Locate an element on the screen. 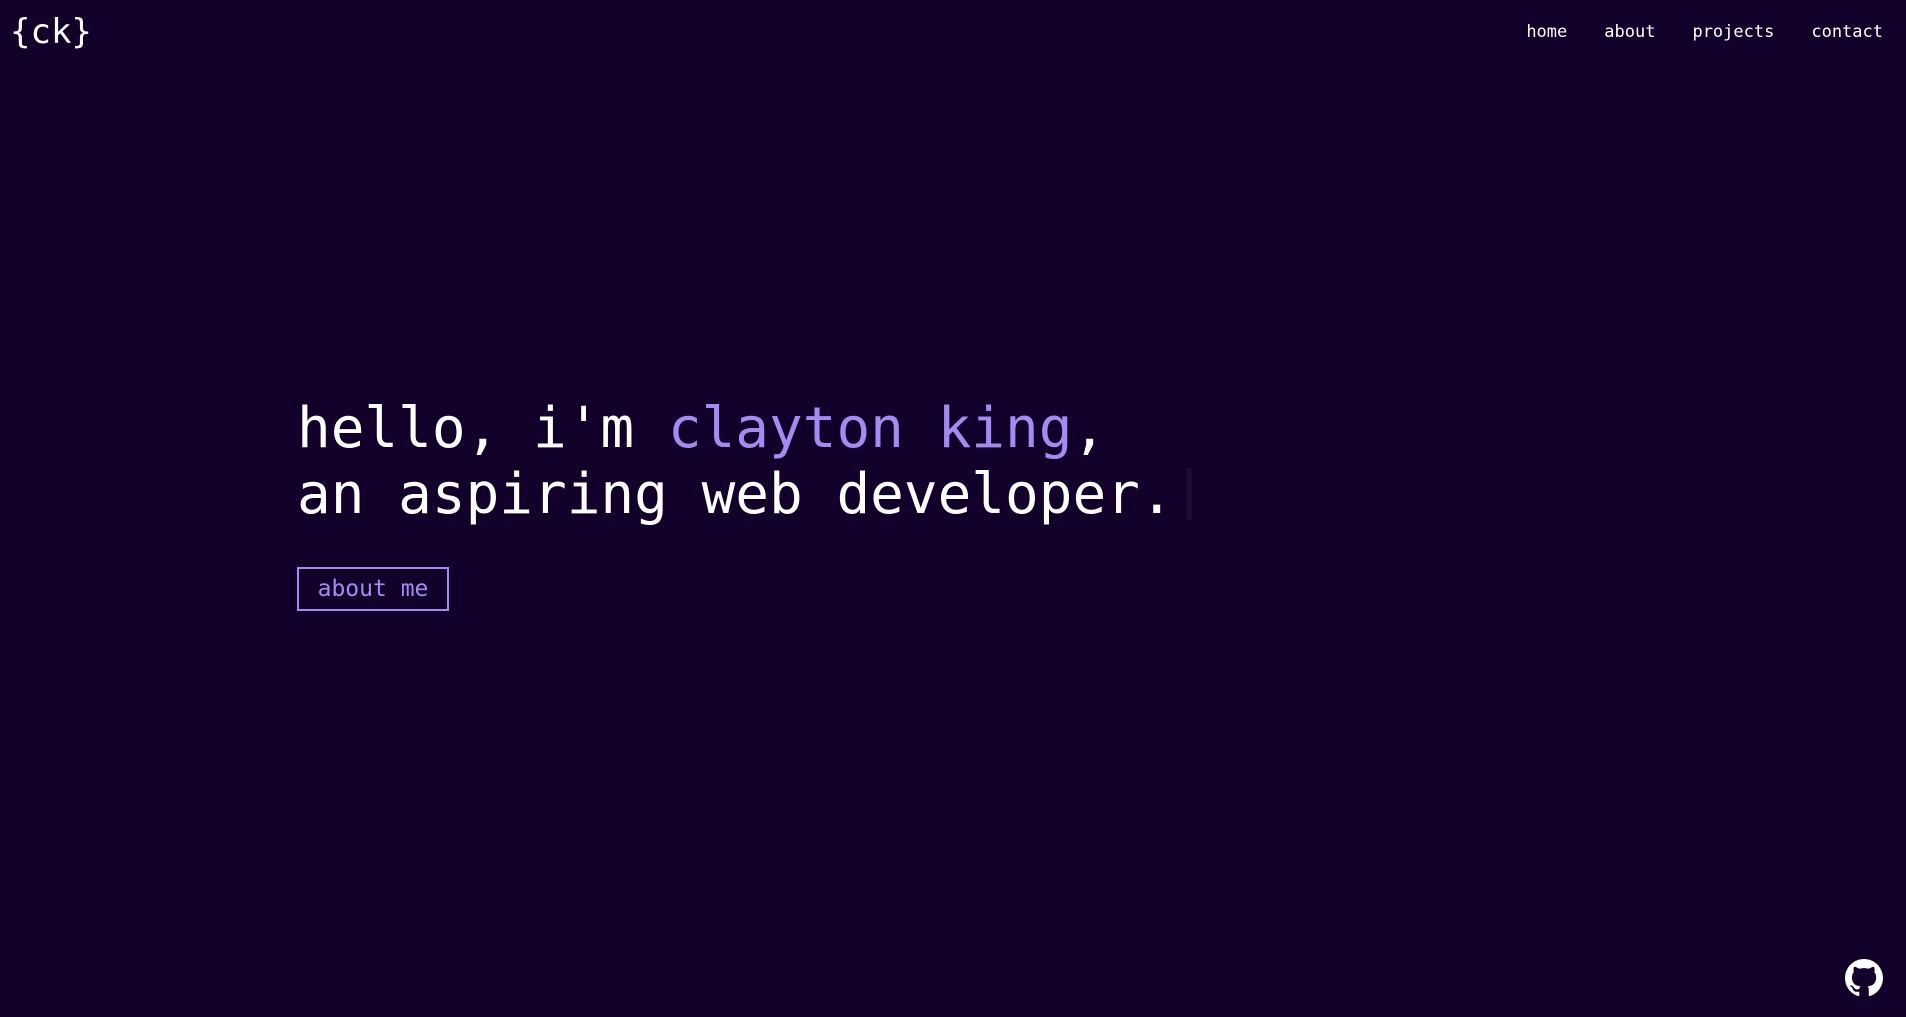 The width and height of the screenshot is (1906, 1017). hero-greeting-suffix: , is located at coordinates (1089, 428).